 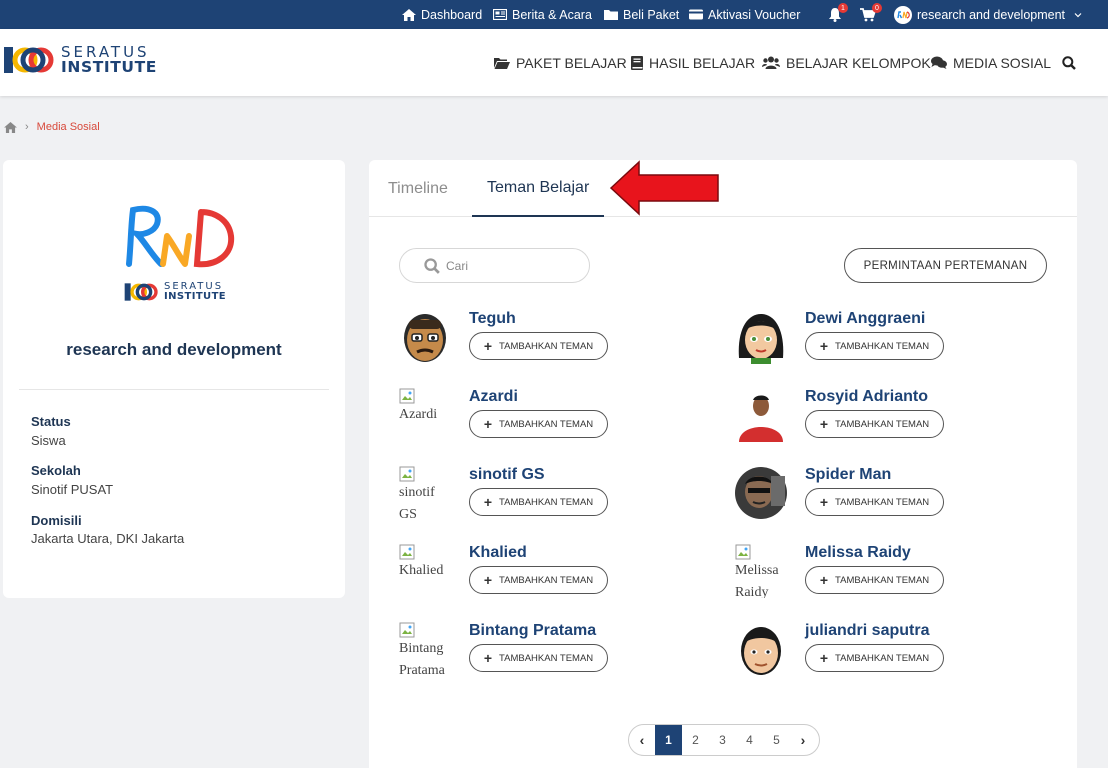 I want to click on avatar: Azardi, so click(x=425, y=415).